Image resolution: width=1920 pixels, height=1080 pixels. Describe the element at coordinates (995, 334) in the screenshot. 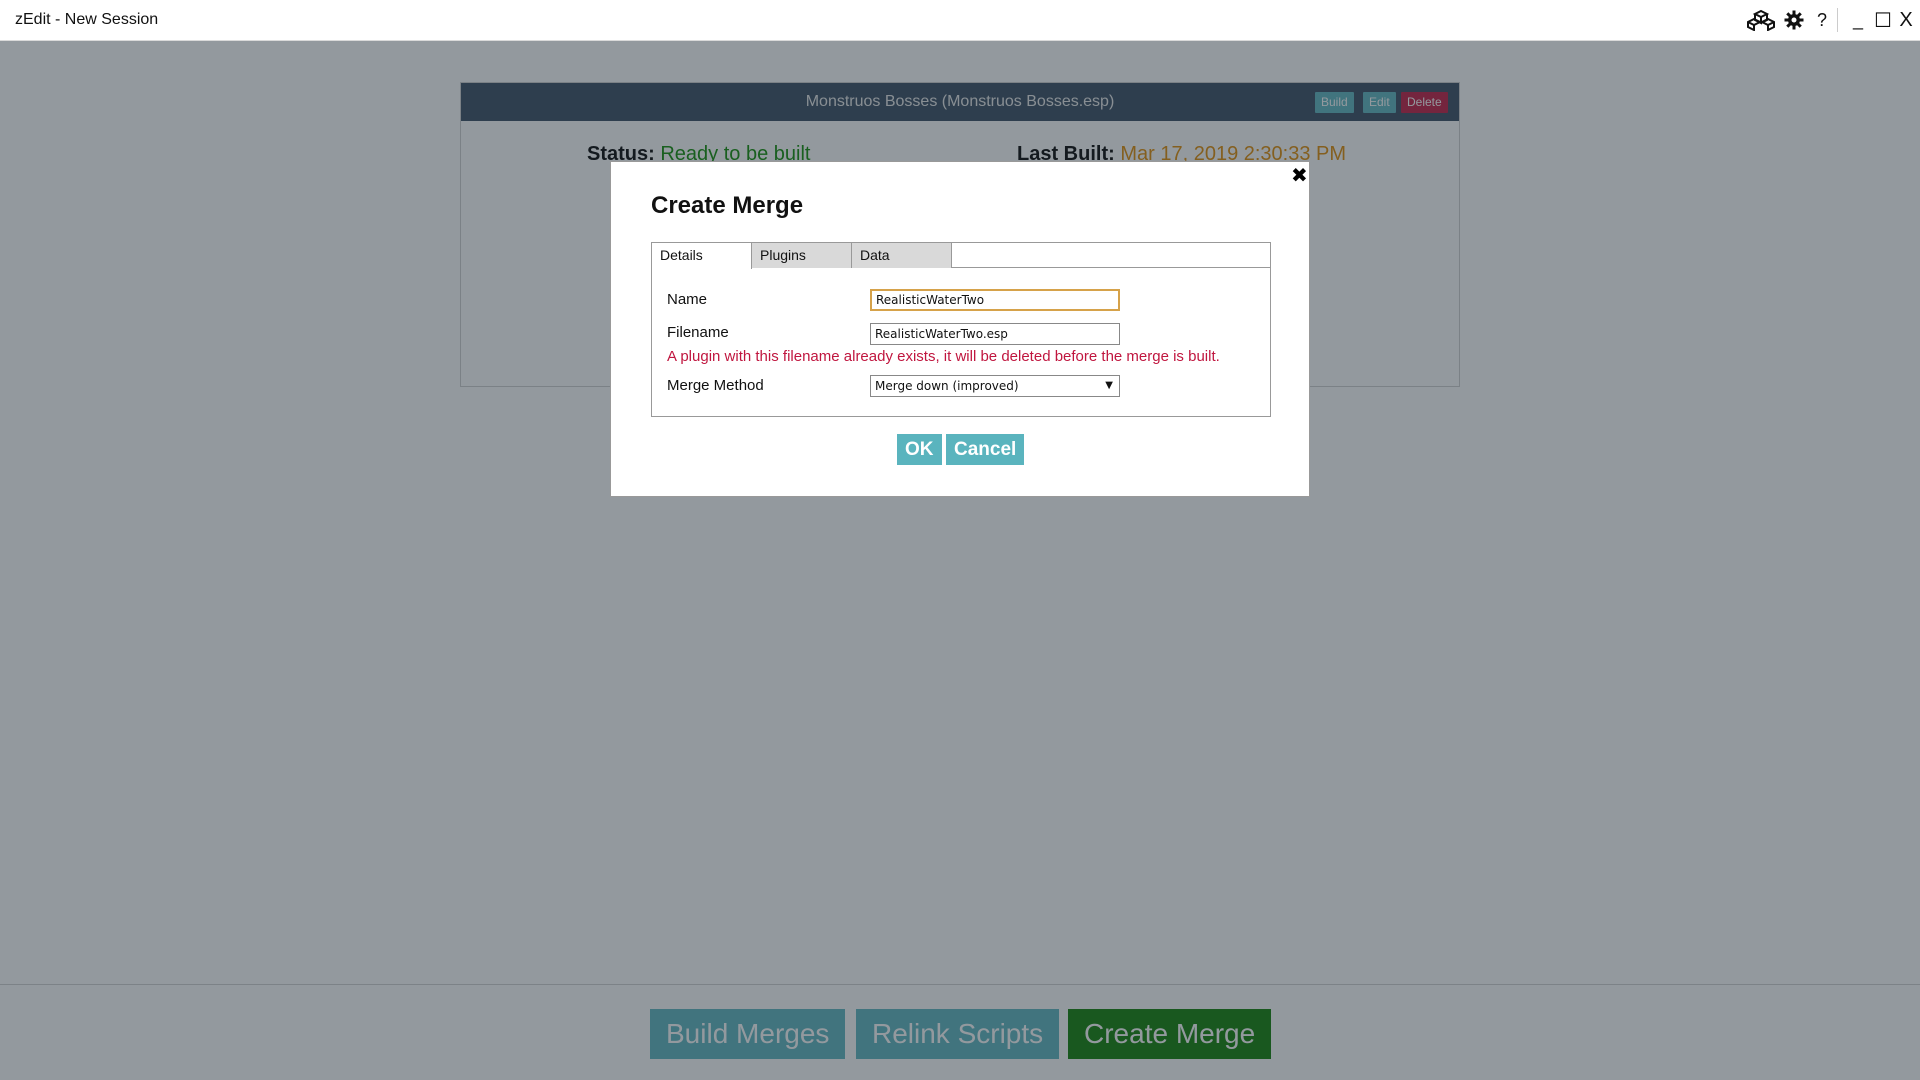

I see `filename-input: RealisticWaterTwo.esp` at that location.